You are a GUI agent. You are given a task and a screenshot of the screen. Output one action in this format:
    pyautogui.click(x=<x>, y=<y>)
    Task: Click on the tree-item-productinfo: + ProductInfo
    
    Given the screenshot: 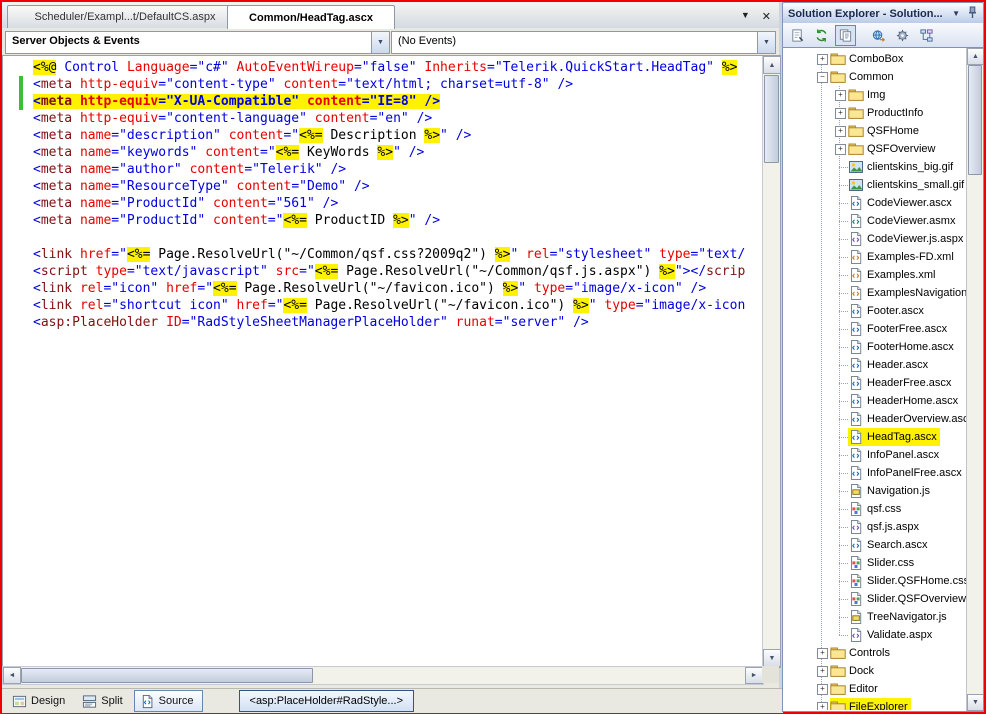 What is the action you would take?
    pyautogui.click(x=875, y=113)
    